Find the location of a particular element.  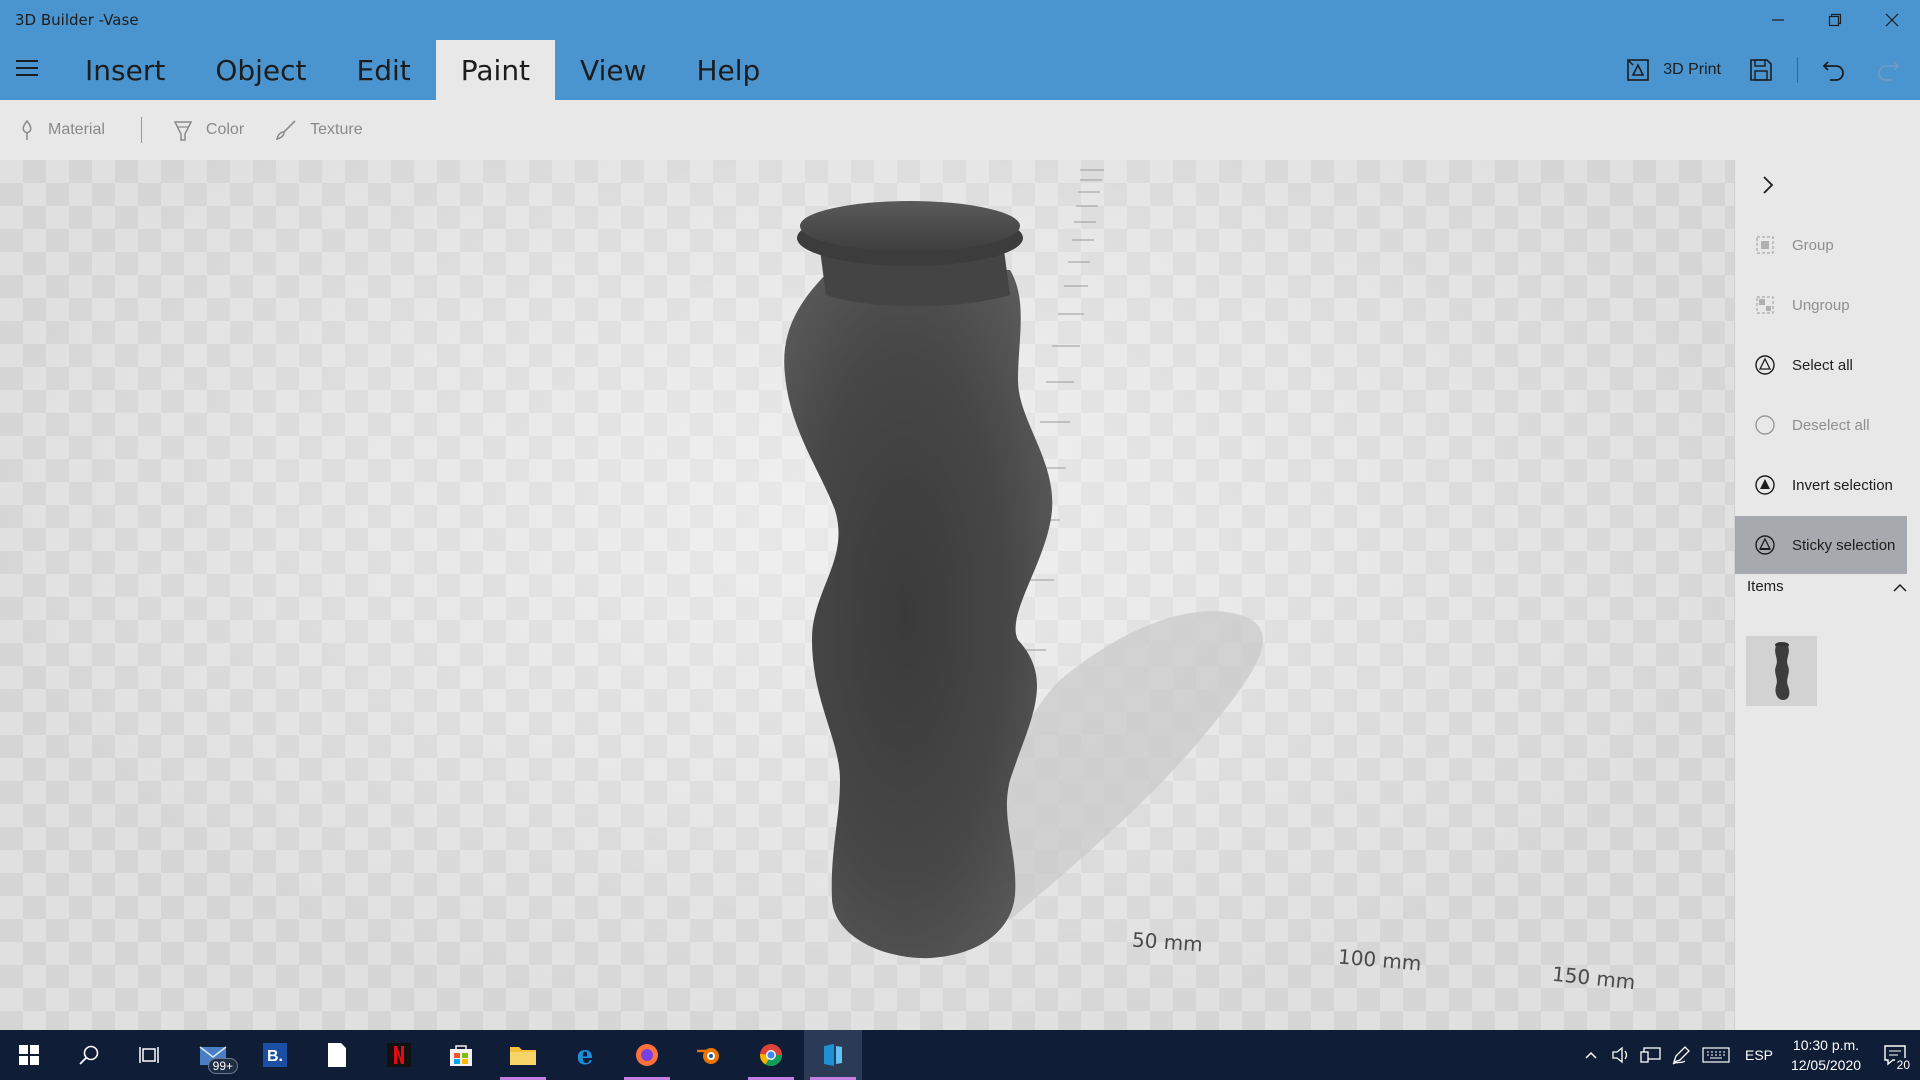

mail-badge: 99+ is located at coordinates (222, 1066).